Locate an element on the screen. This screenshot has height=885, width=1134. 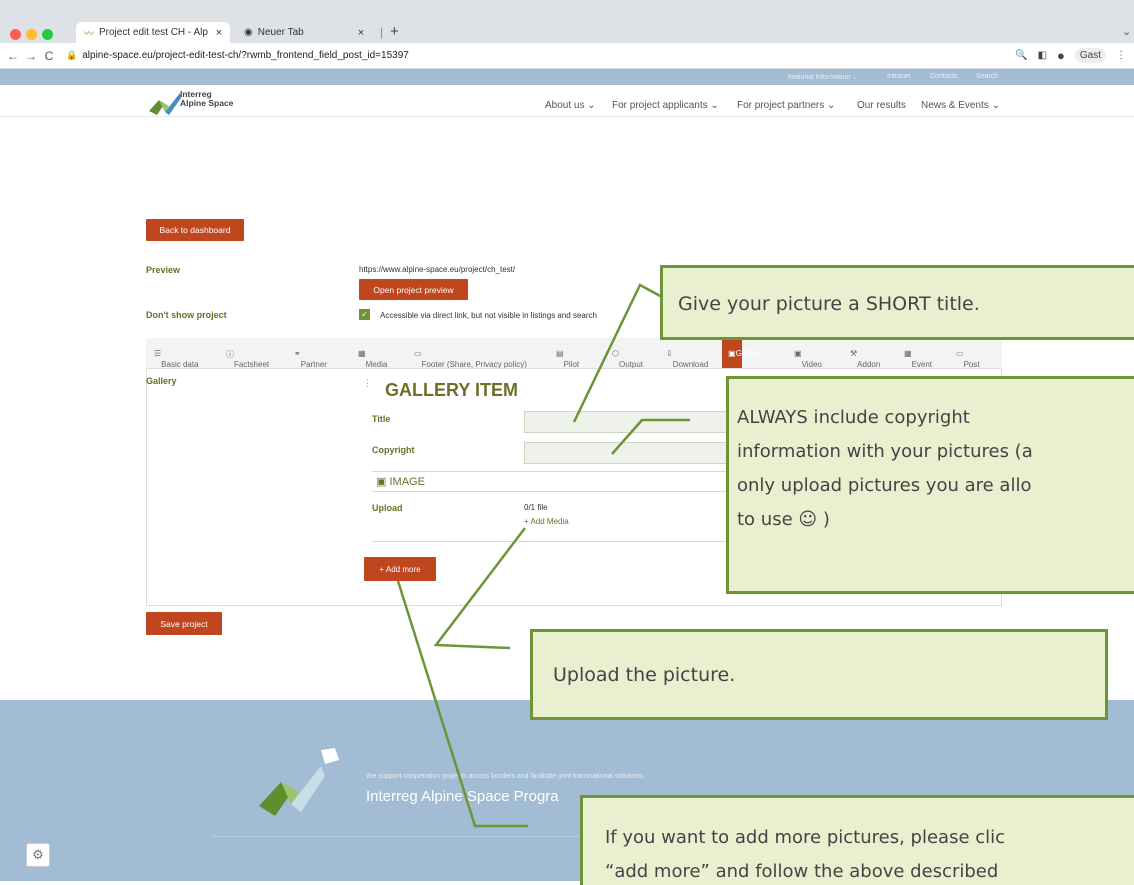
callout-copyright-line4: to use ☺ ) is located at coordinates (783, 519).